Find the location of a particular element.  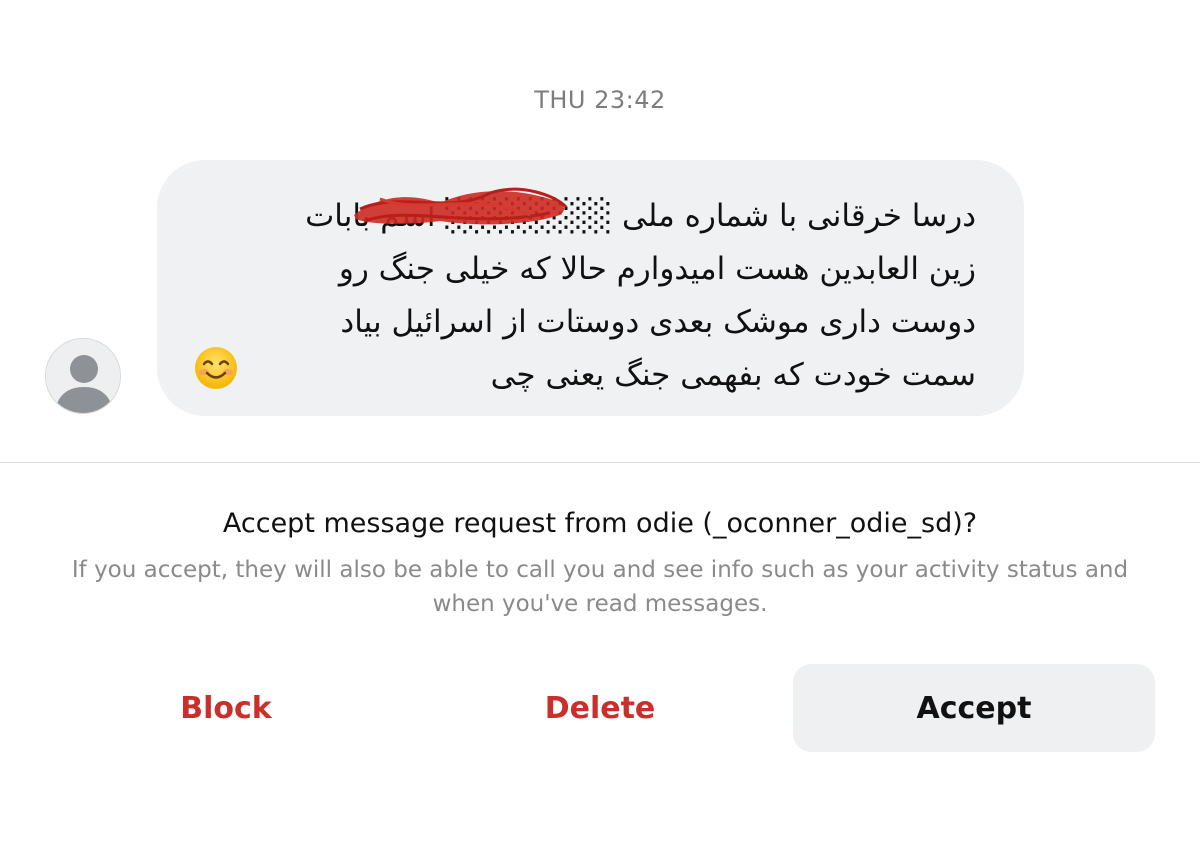

accept-button: Accept is located at coordinates (974, 708).